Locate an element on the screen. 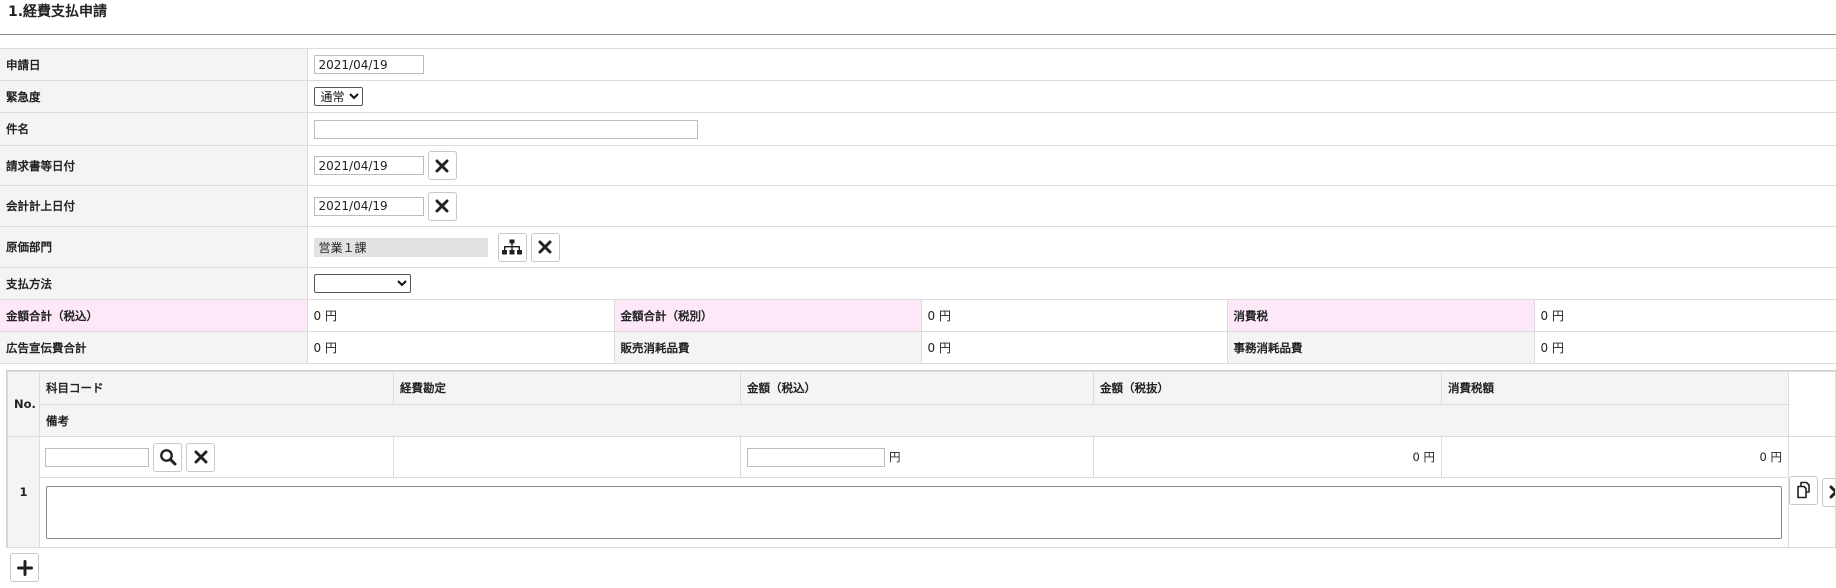 The height and width of the screenshot is (588, 1836). tax-amount-value: 0 円 is located at coordinates (1615, 457).